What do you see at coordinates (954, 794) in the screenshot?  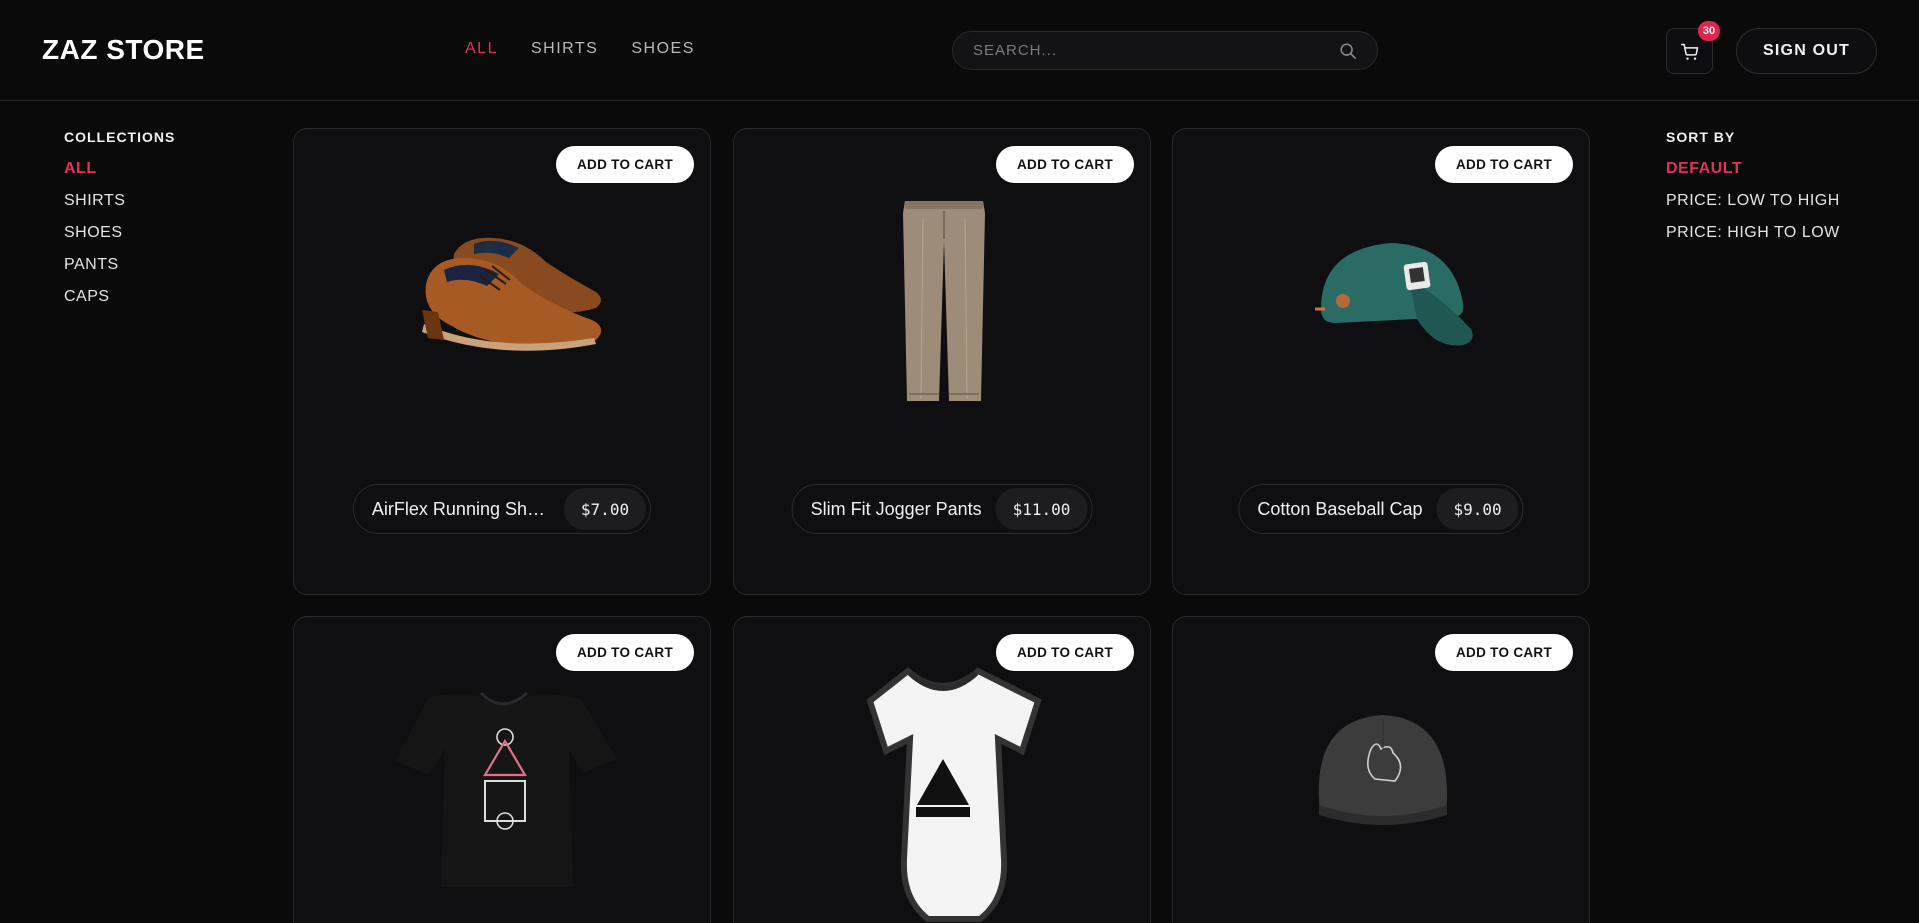 I see `product-image-white-baby-onesie-triangle` at bounding box center [954, 794].